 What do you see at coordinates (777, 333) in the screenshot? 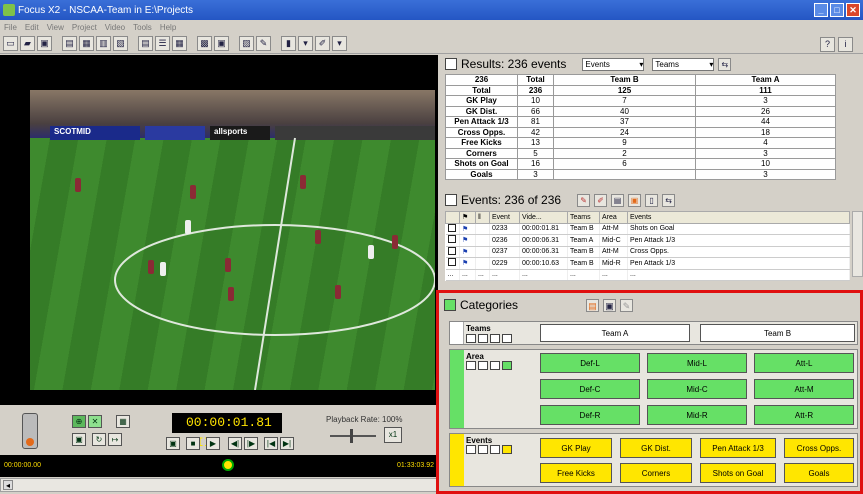
I see `category-team-b-button: Team B` at bounding box center [777, 333].